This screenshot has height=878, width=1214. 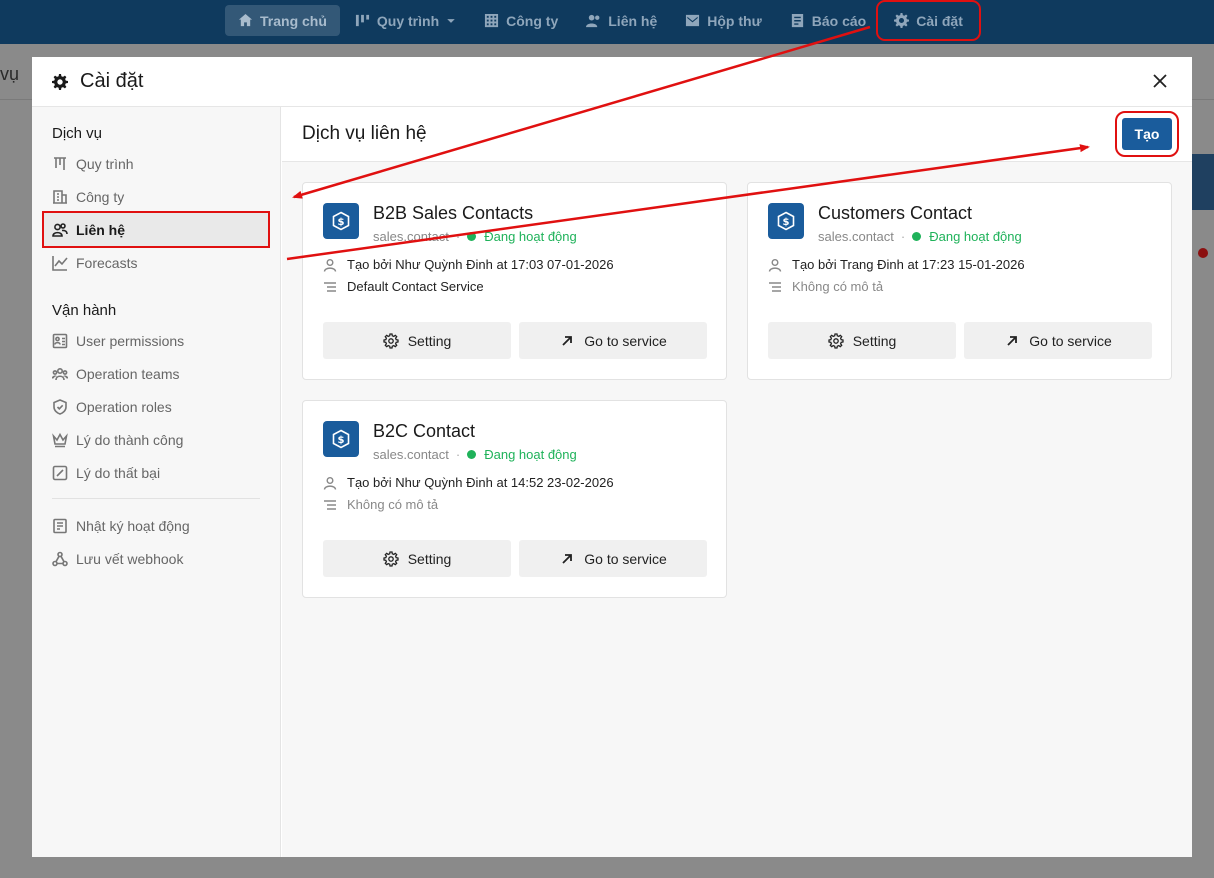 I want to click on sidebar-item-webhook-log: Lưu vết webhook, so click(x=156, y=558).